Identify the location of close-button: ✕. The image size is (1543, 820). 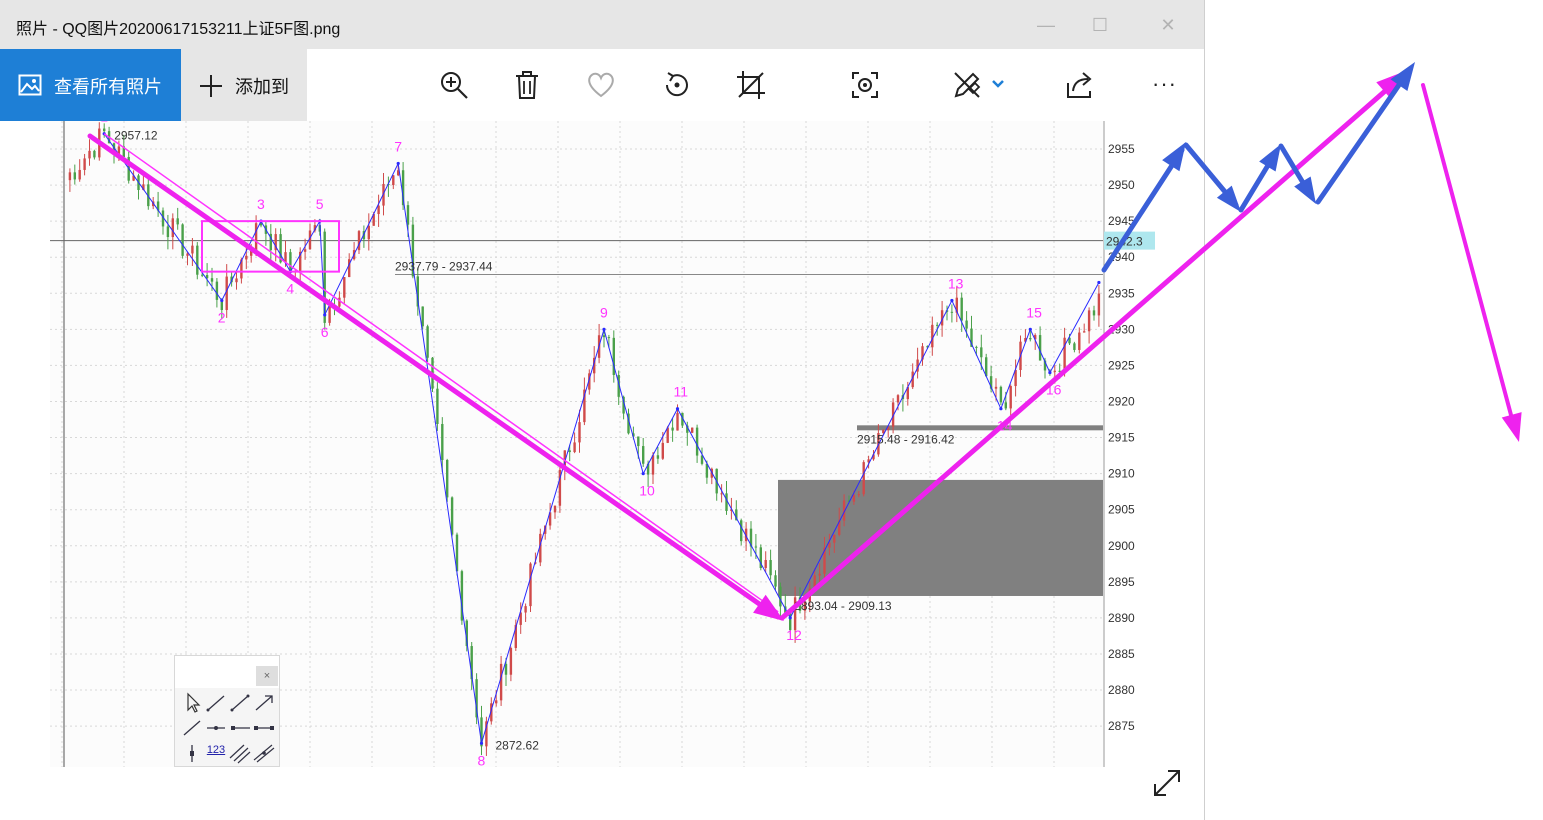
(1168, 25).